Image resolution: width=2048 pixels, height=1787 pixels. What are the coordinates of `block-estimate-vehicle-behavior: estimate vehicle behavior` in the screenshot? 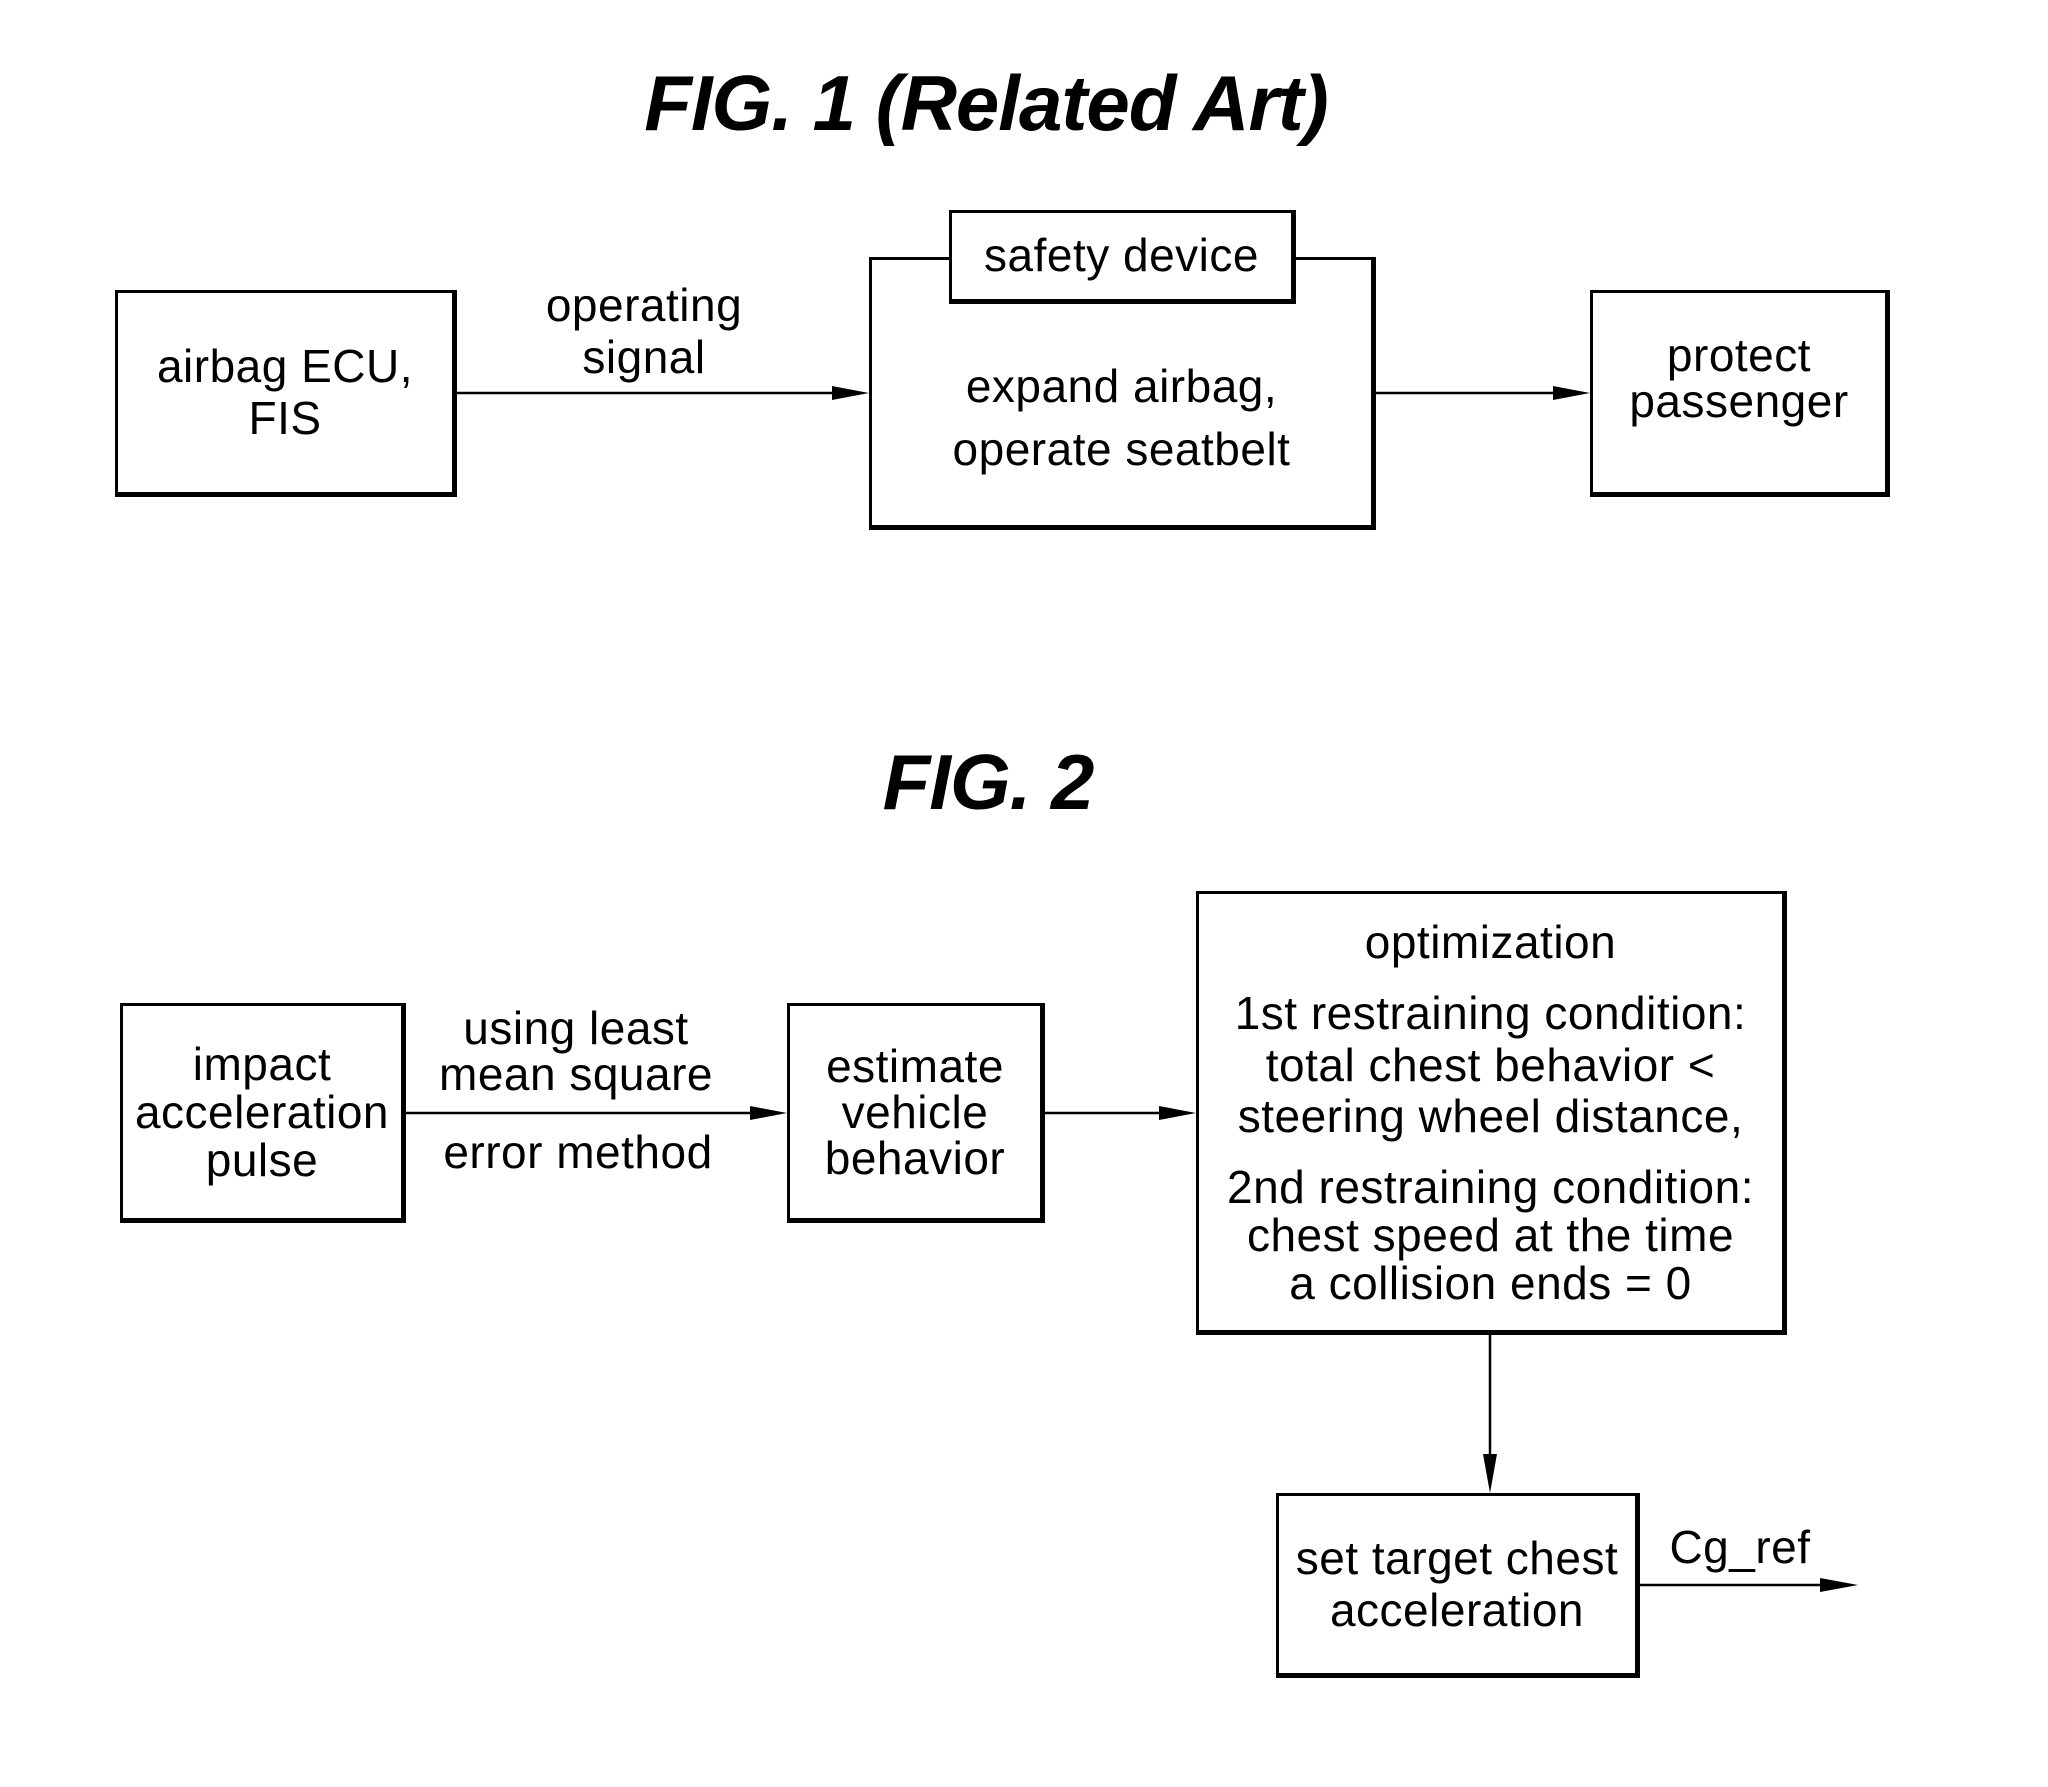 It's located at (916, 1113).